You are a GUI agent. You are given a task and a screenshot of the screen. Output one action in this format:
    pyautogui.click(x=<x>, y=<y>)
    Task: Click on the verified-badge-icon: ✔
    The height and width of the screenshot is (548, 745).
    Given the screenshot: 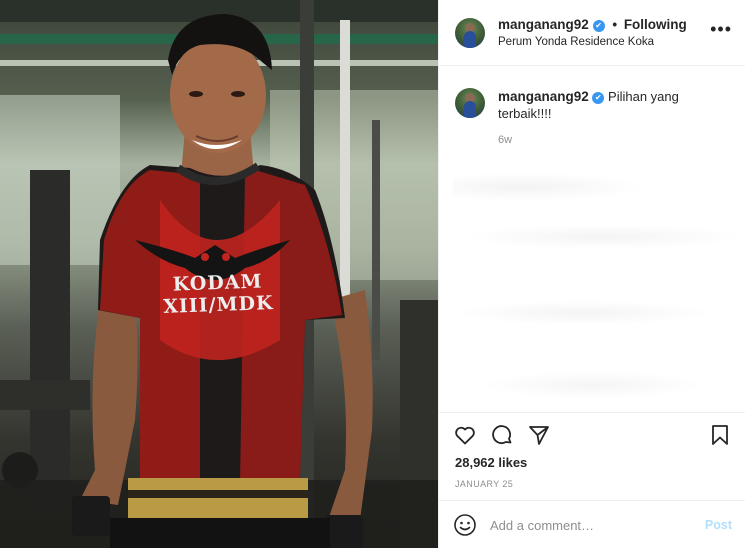 What is the action you would take?
    pyautogui.click(x=598, y=26)
    